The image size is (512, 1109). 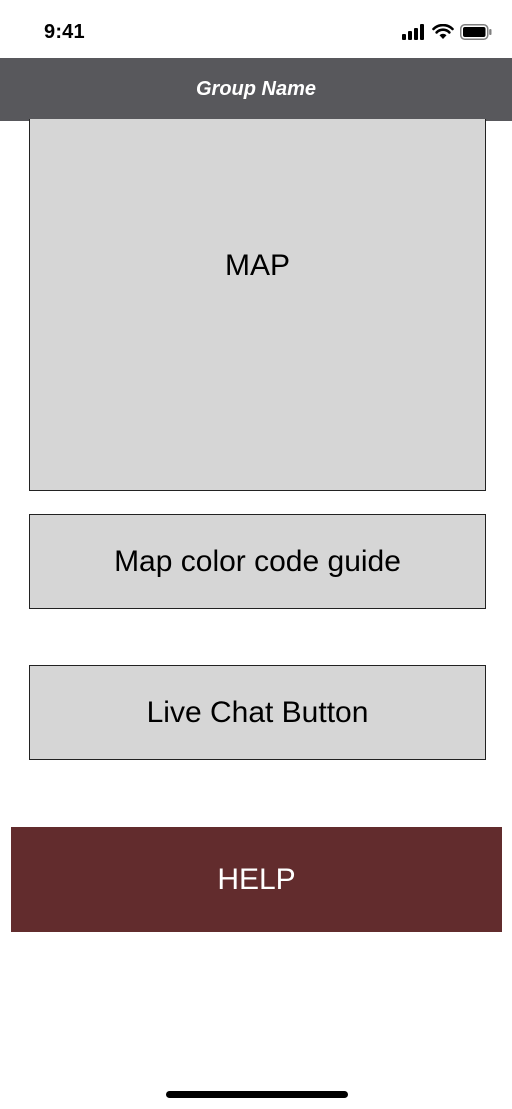 I want to click on help-button-label: HELP, so click(x=256, y=879).